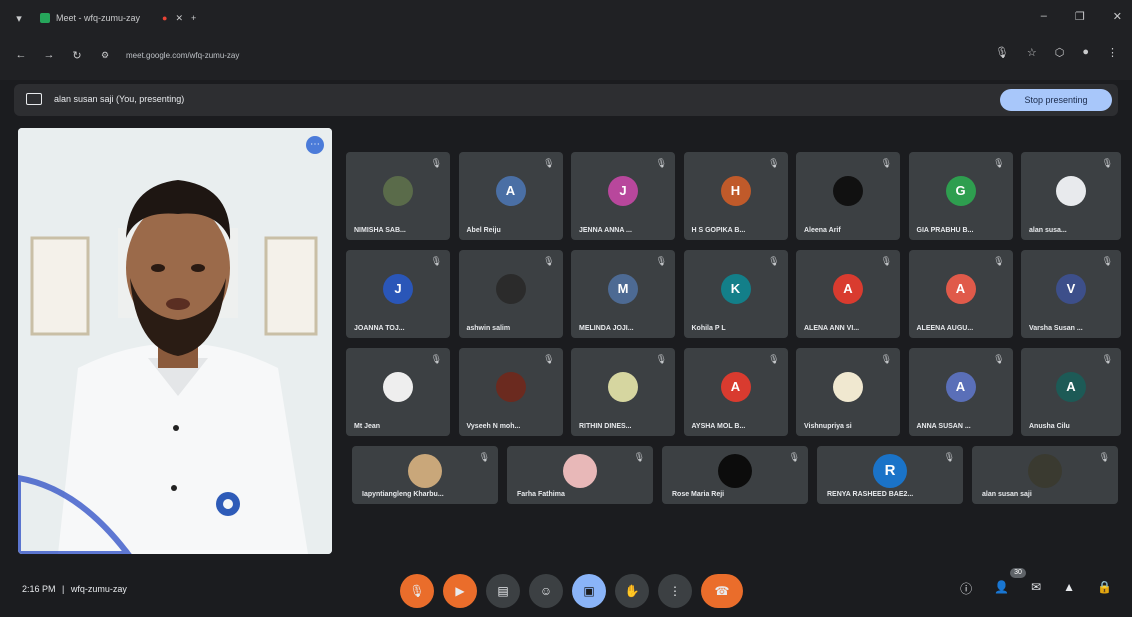  Describe the element at coordinates (1032, 52) in the screenshot. I see `star-icon: ☆` at that location.